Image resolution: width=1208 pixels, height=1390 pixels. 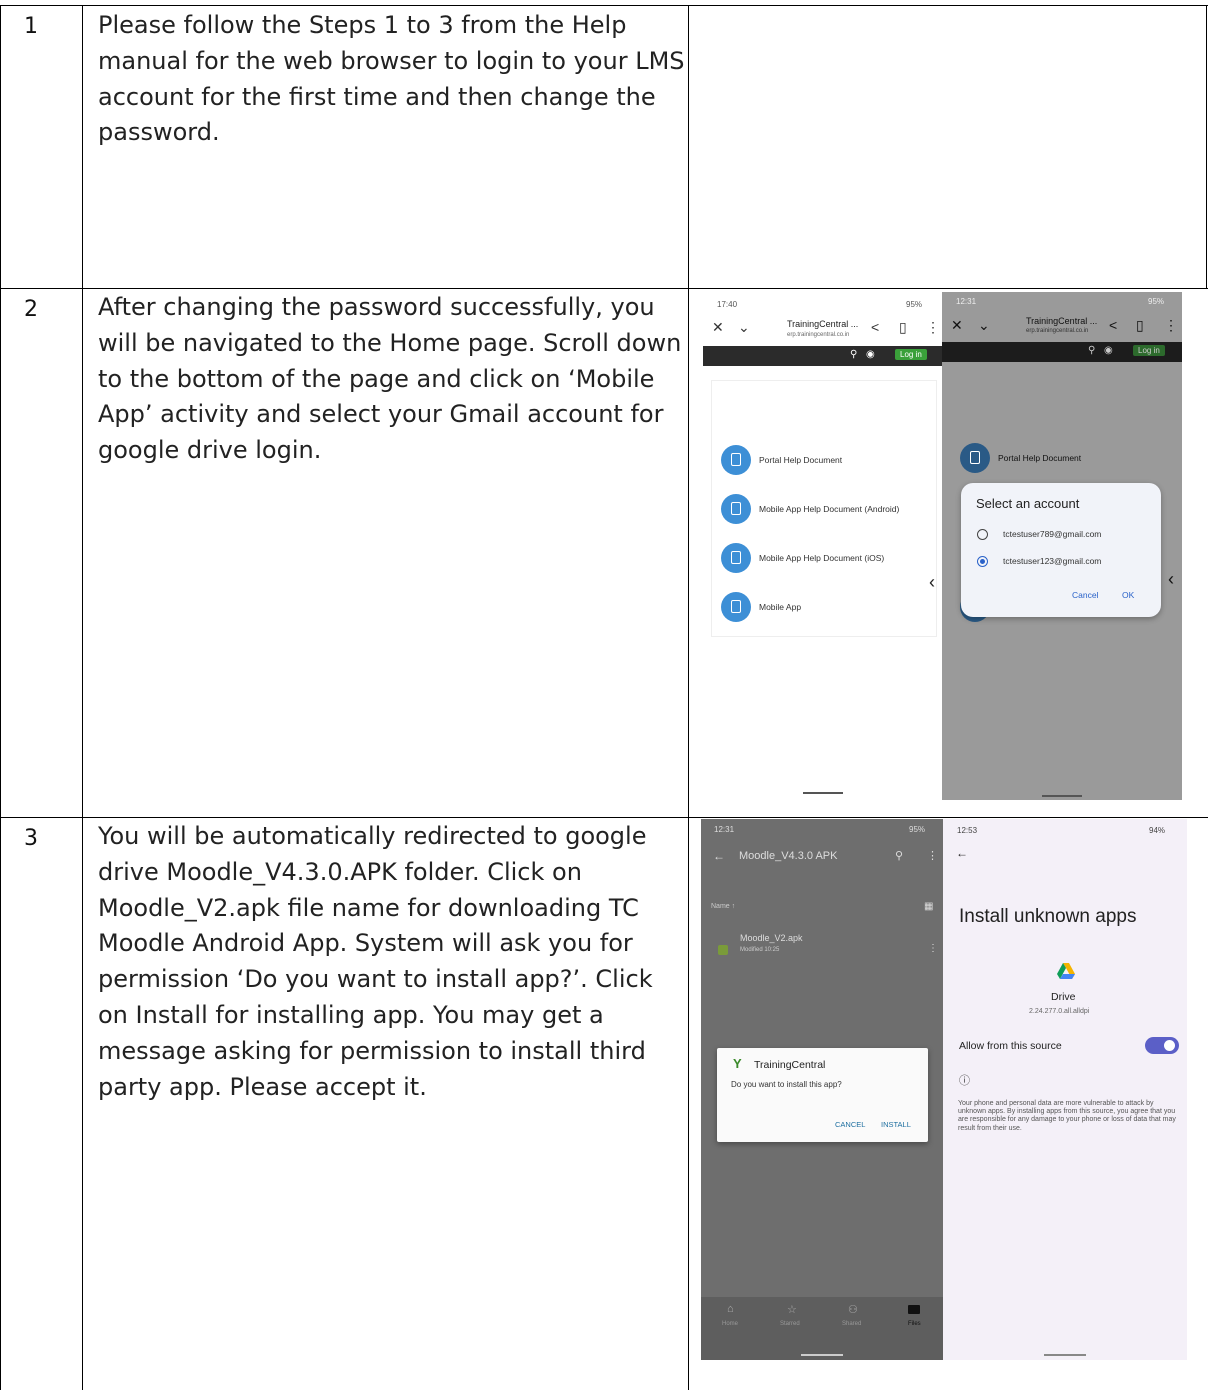 What do you see at coordinates (1048, 916) in the screenshot?
I see `page-title: Install unknown apps` at bounding box center [1048, 916].